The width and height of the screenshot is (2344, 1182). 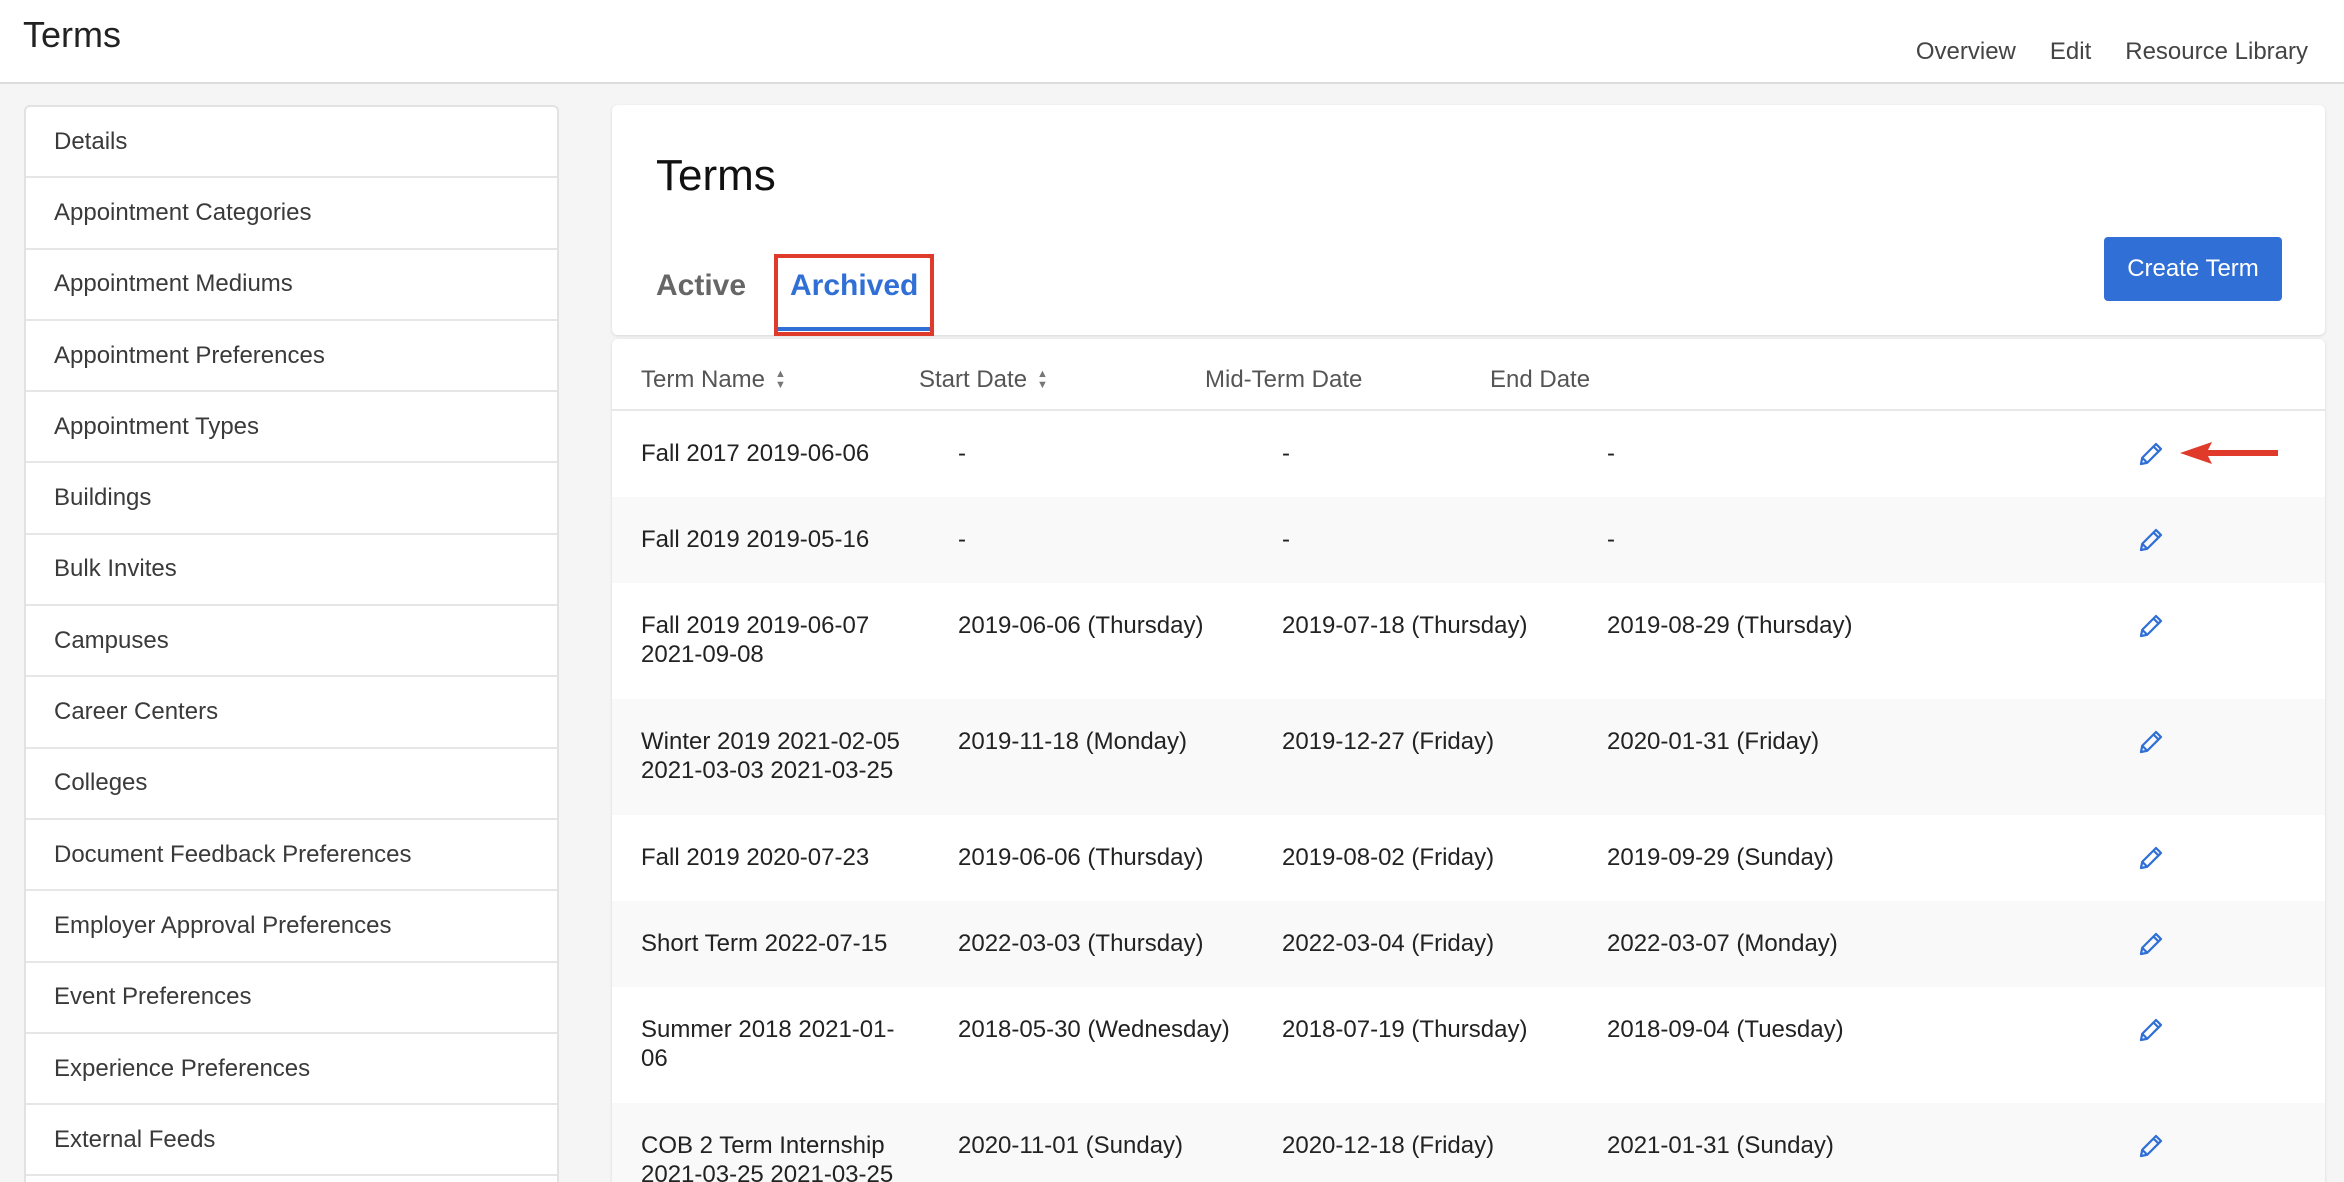 I want to click on column-term-name: Term Name ▲ ▼, so click(x=713, y=380).